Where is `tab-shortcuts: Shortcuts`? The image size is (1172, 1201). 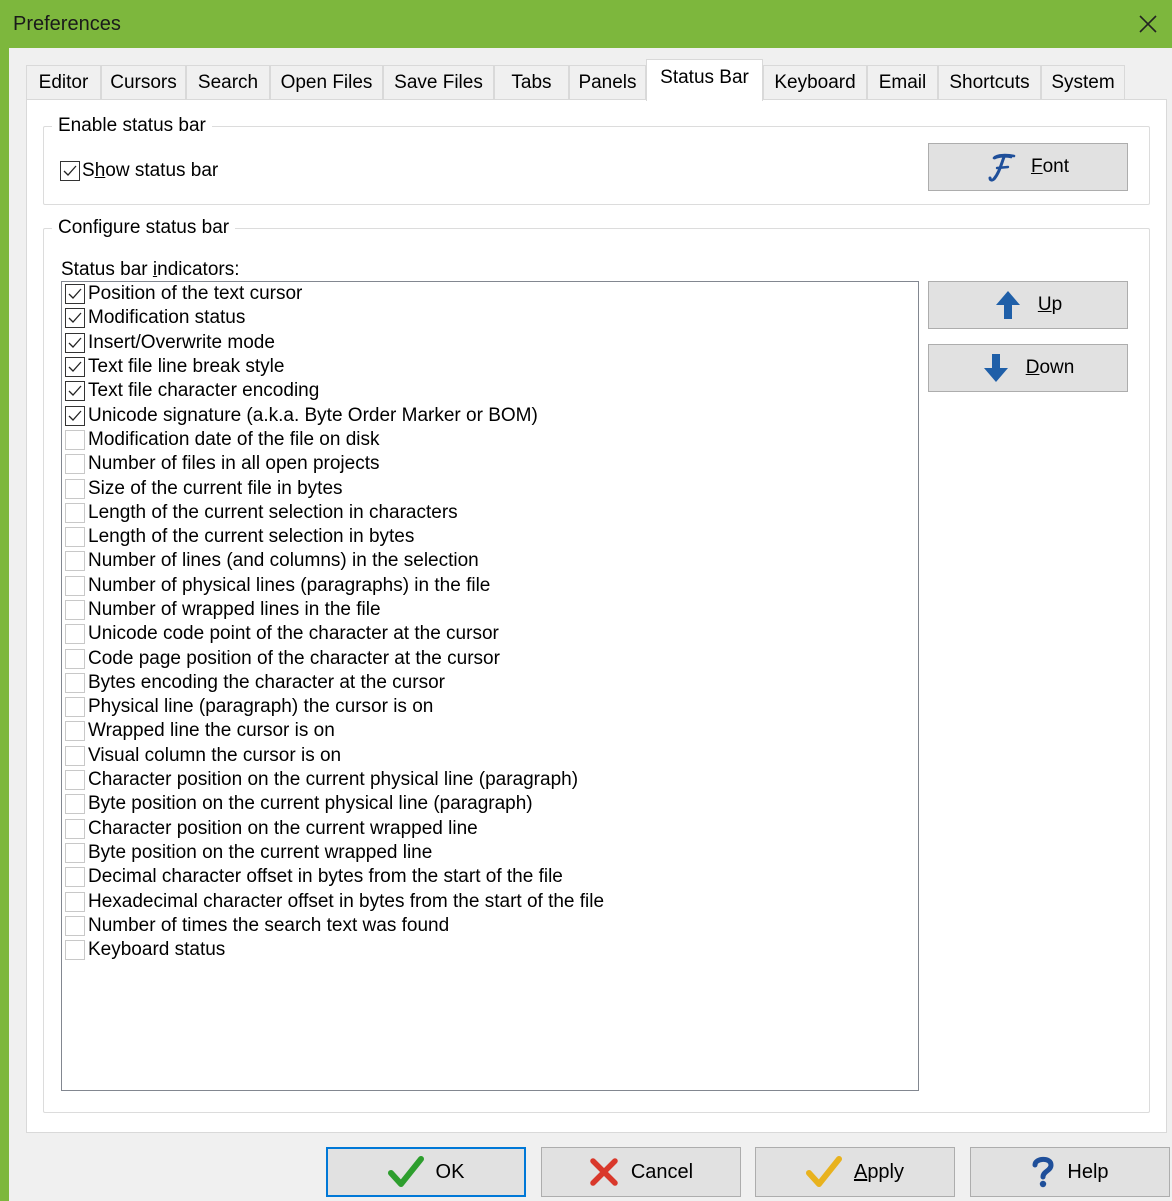
tab-shortcuts: Shortcuts is located at coordinates (989, 82).